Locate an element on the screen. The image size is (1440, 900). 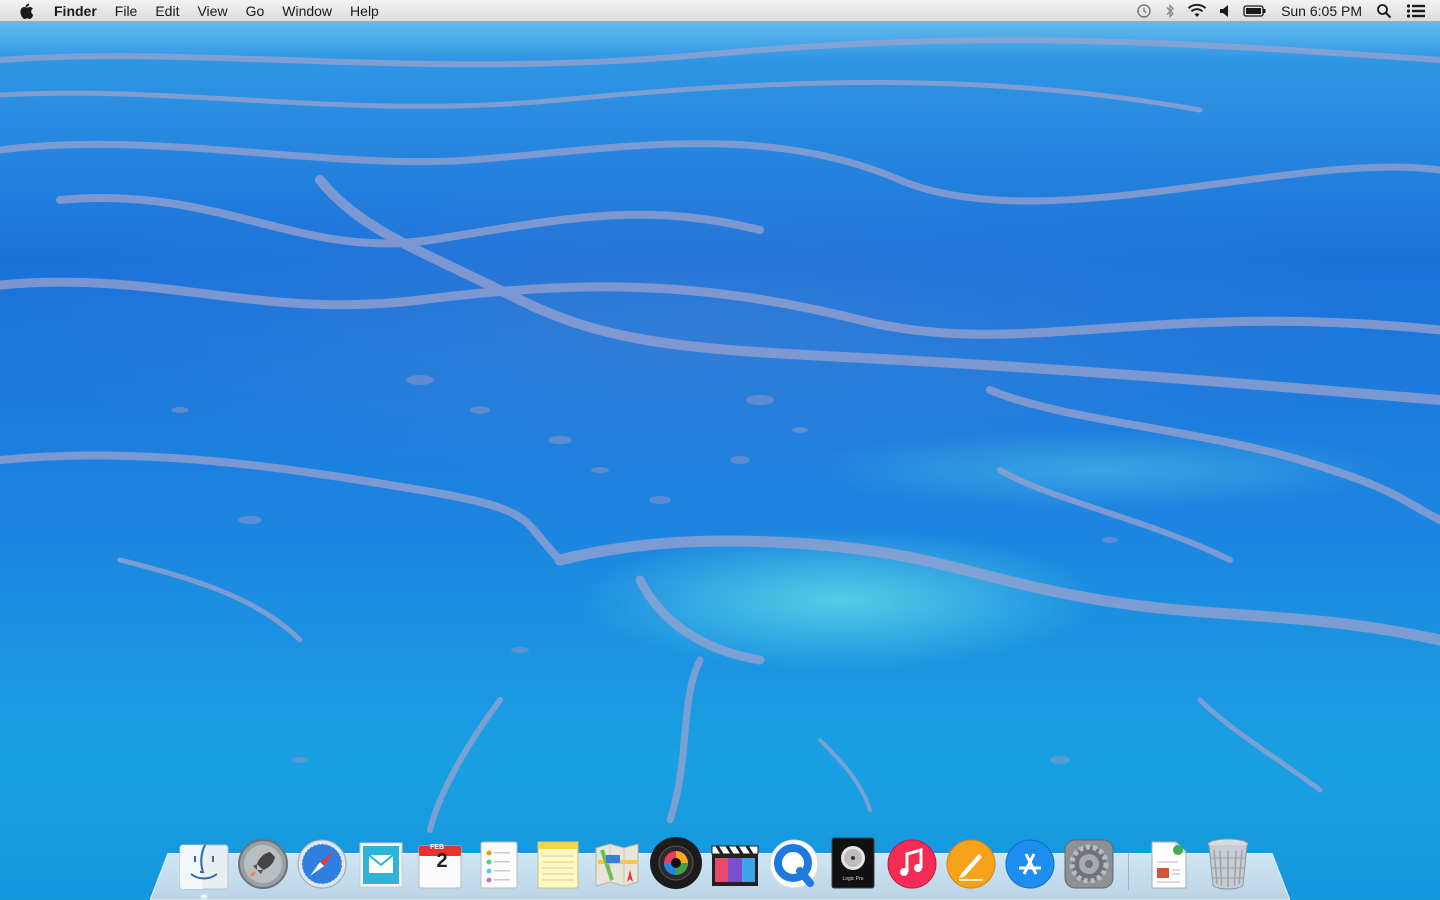
document-icon is located at coordinates (1169, 865).